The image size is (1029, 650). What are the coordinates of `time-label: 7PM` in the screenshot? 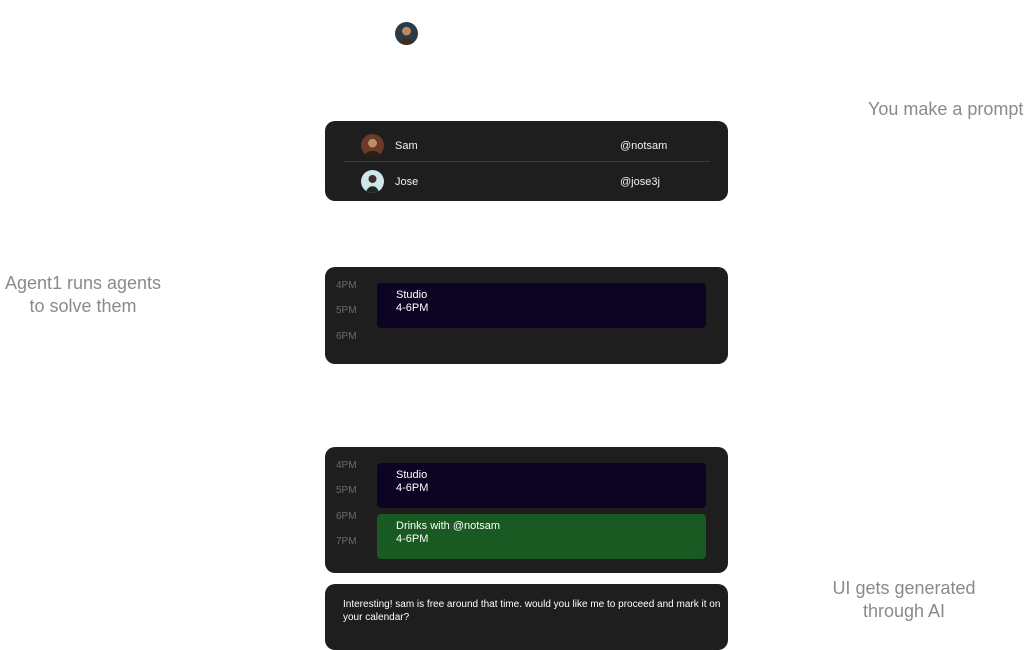 It's located at (346, 541).